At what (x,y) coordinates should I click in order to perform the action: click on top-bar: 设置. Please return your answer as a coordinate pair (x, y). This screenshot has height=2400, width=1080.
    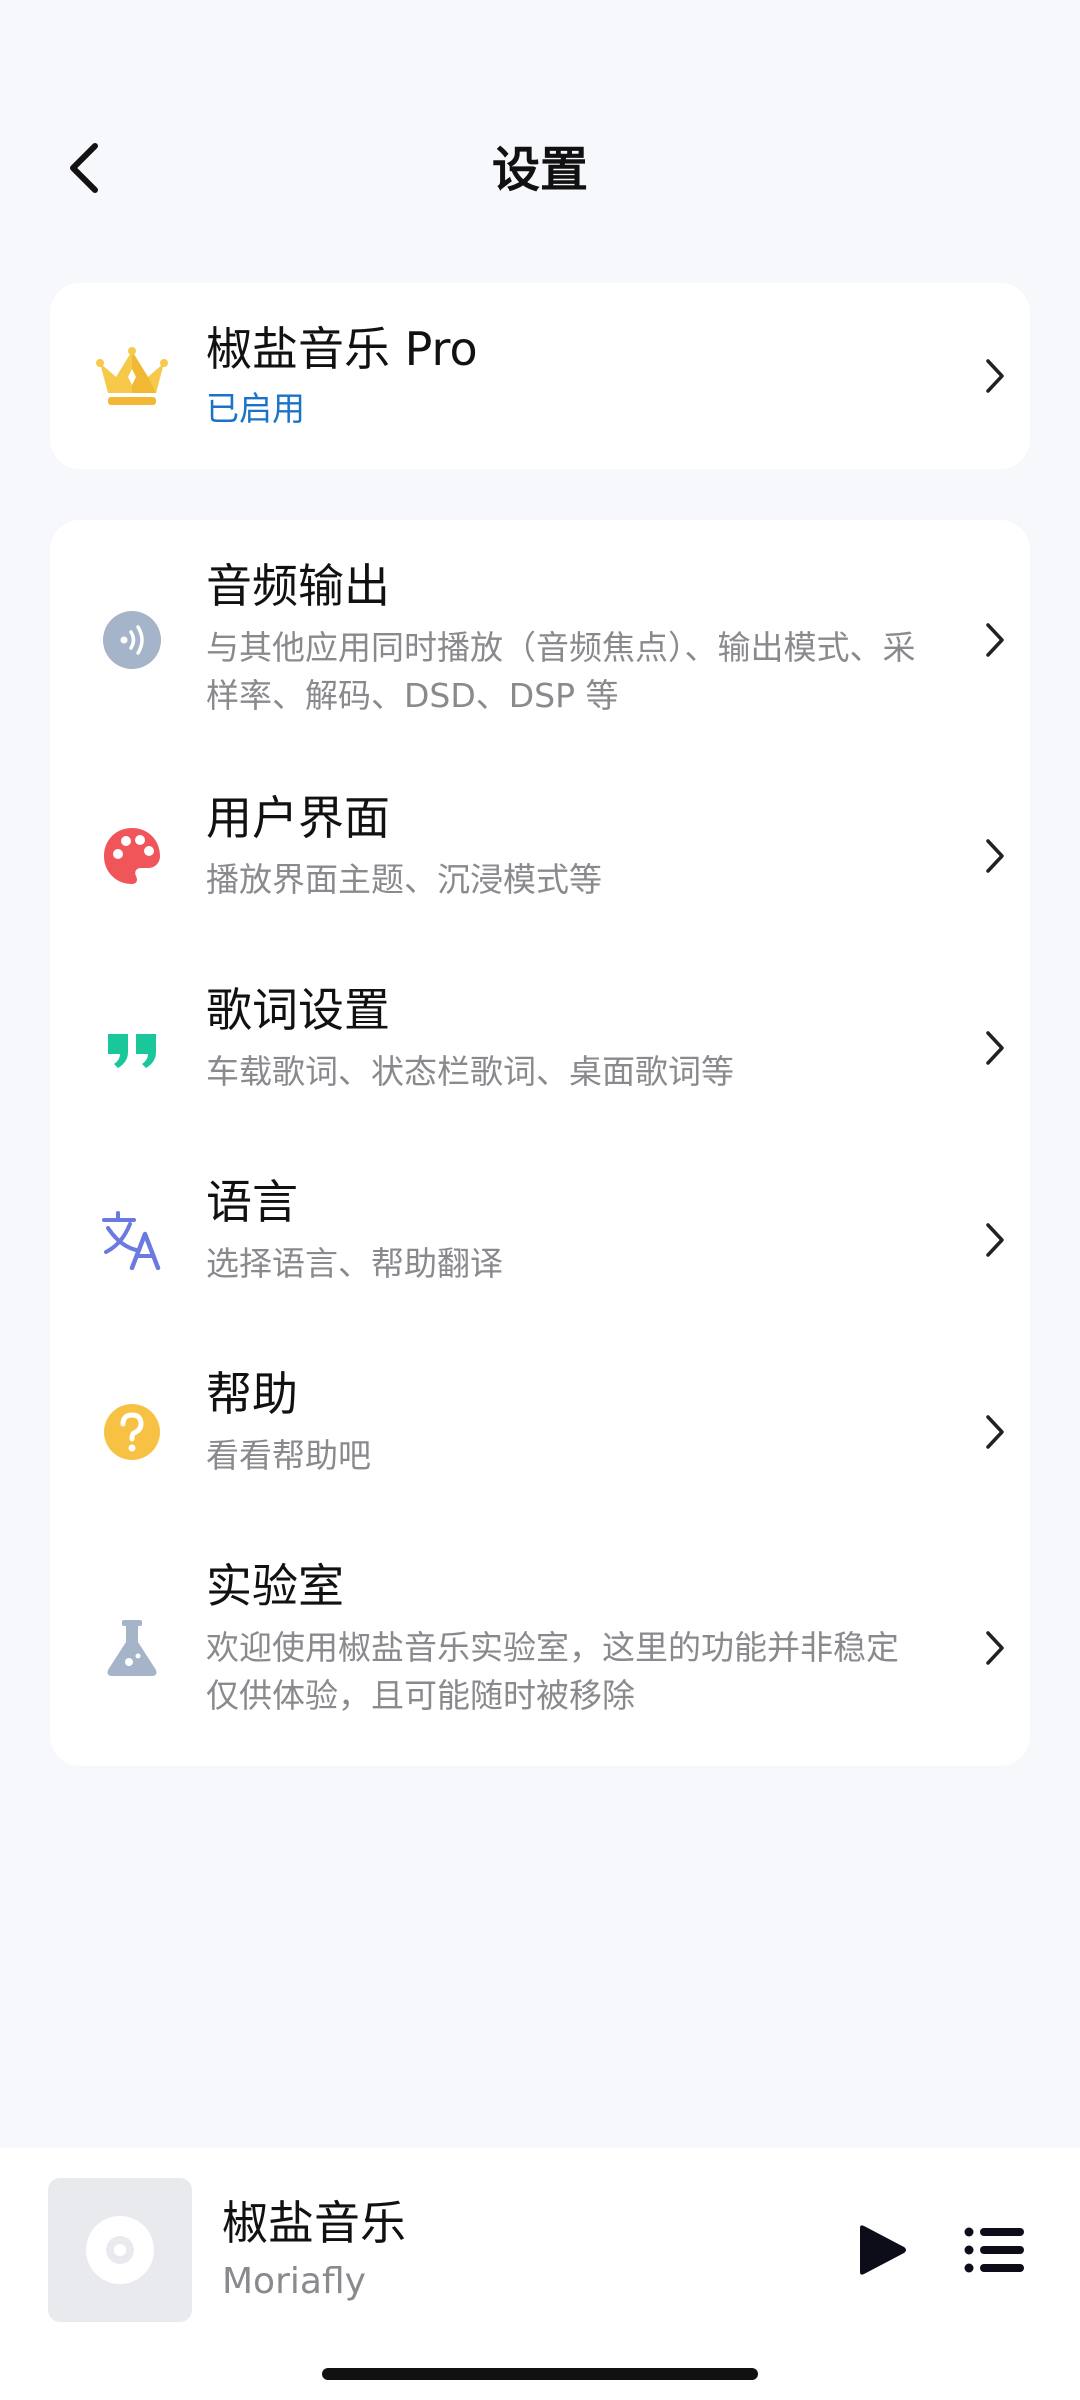
    Looking at the image, I should click on (540, 130).